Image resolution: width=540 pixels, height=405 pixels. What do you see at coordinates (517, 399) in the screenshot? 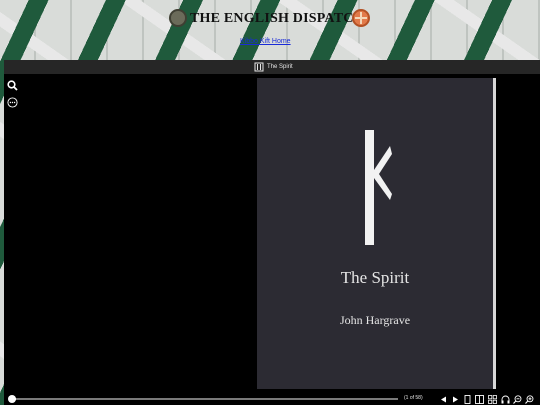
I see `zoom-out-icon` at bounding box center [517, 399].